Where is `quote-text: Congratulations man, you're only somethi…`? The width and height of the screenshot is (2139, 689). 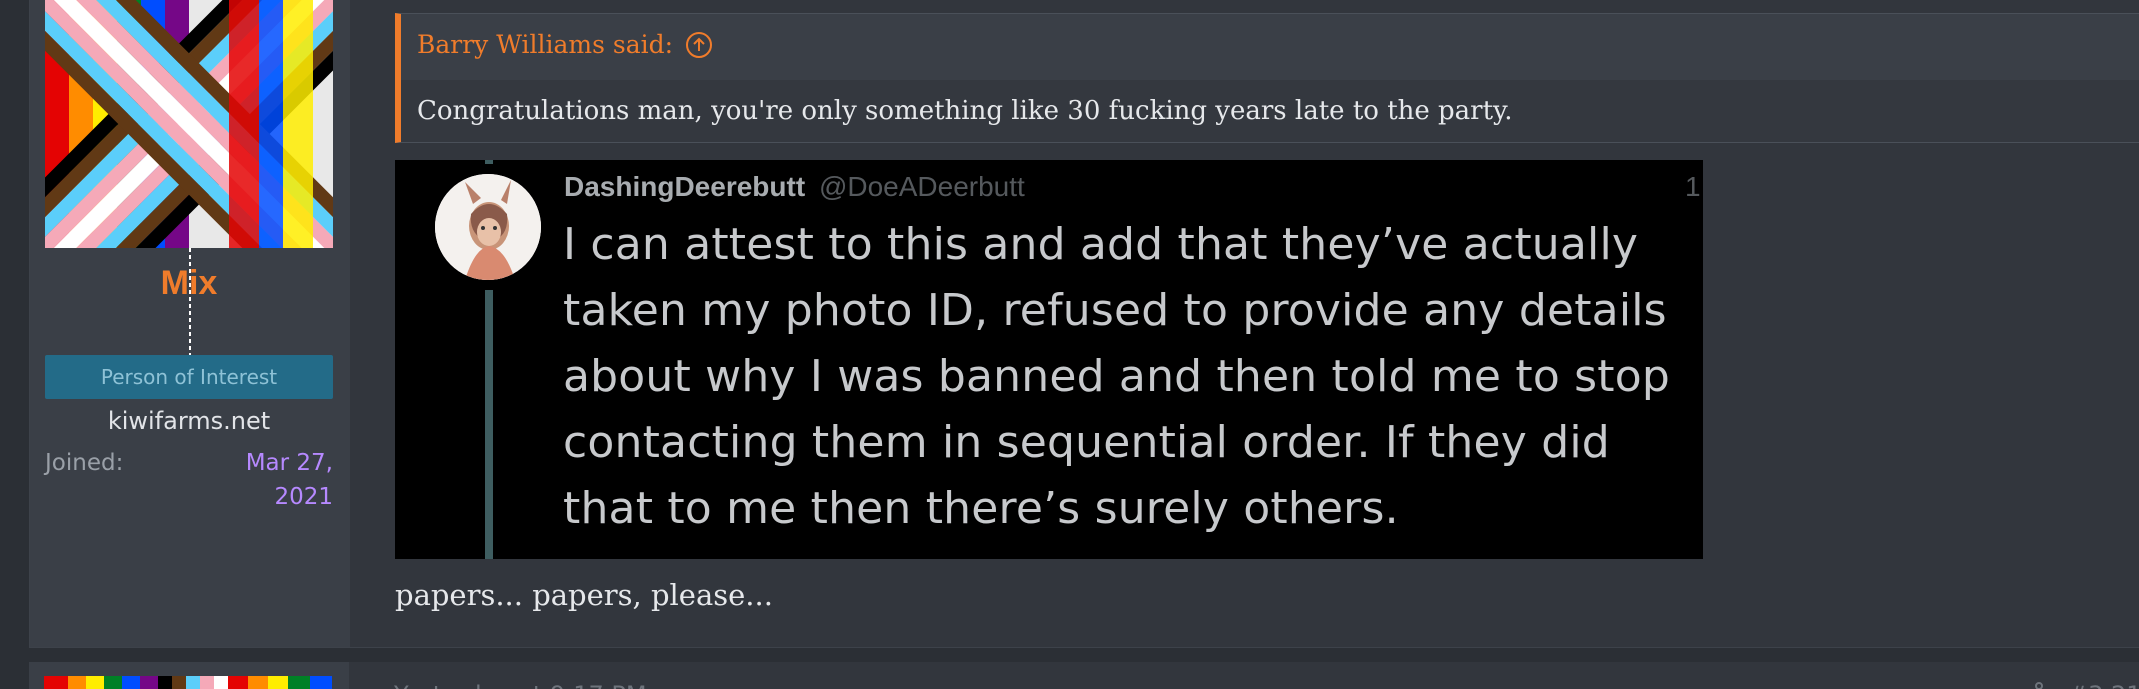
quote-text: Congratulations man, you're only somethi… is located at coordinates (1270, 111).